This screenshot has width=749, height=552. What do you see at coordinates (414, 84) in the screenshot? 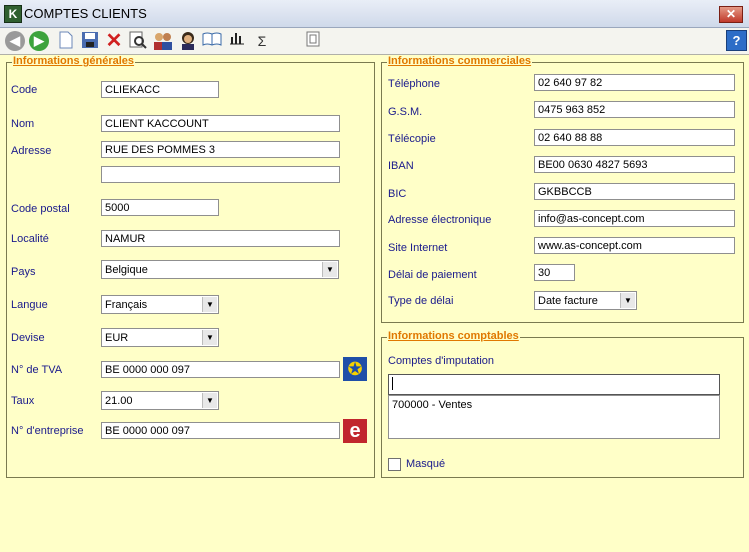
I see `telephone-label: Téléphone` at bounding box center [414, 84].